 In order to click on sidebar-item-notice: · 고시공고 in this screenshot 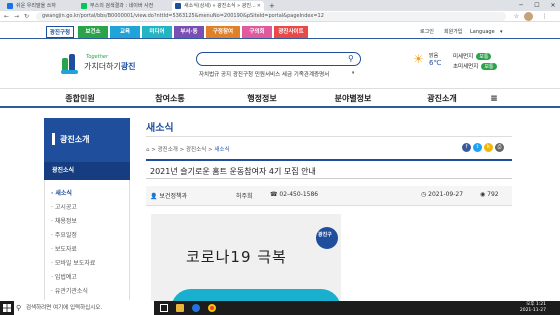, I will do `click(64, 206)`.